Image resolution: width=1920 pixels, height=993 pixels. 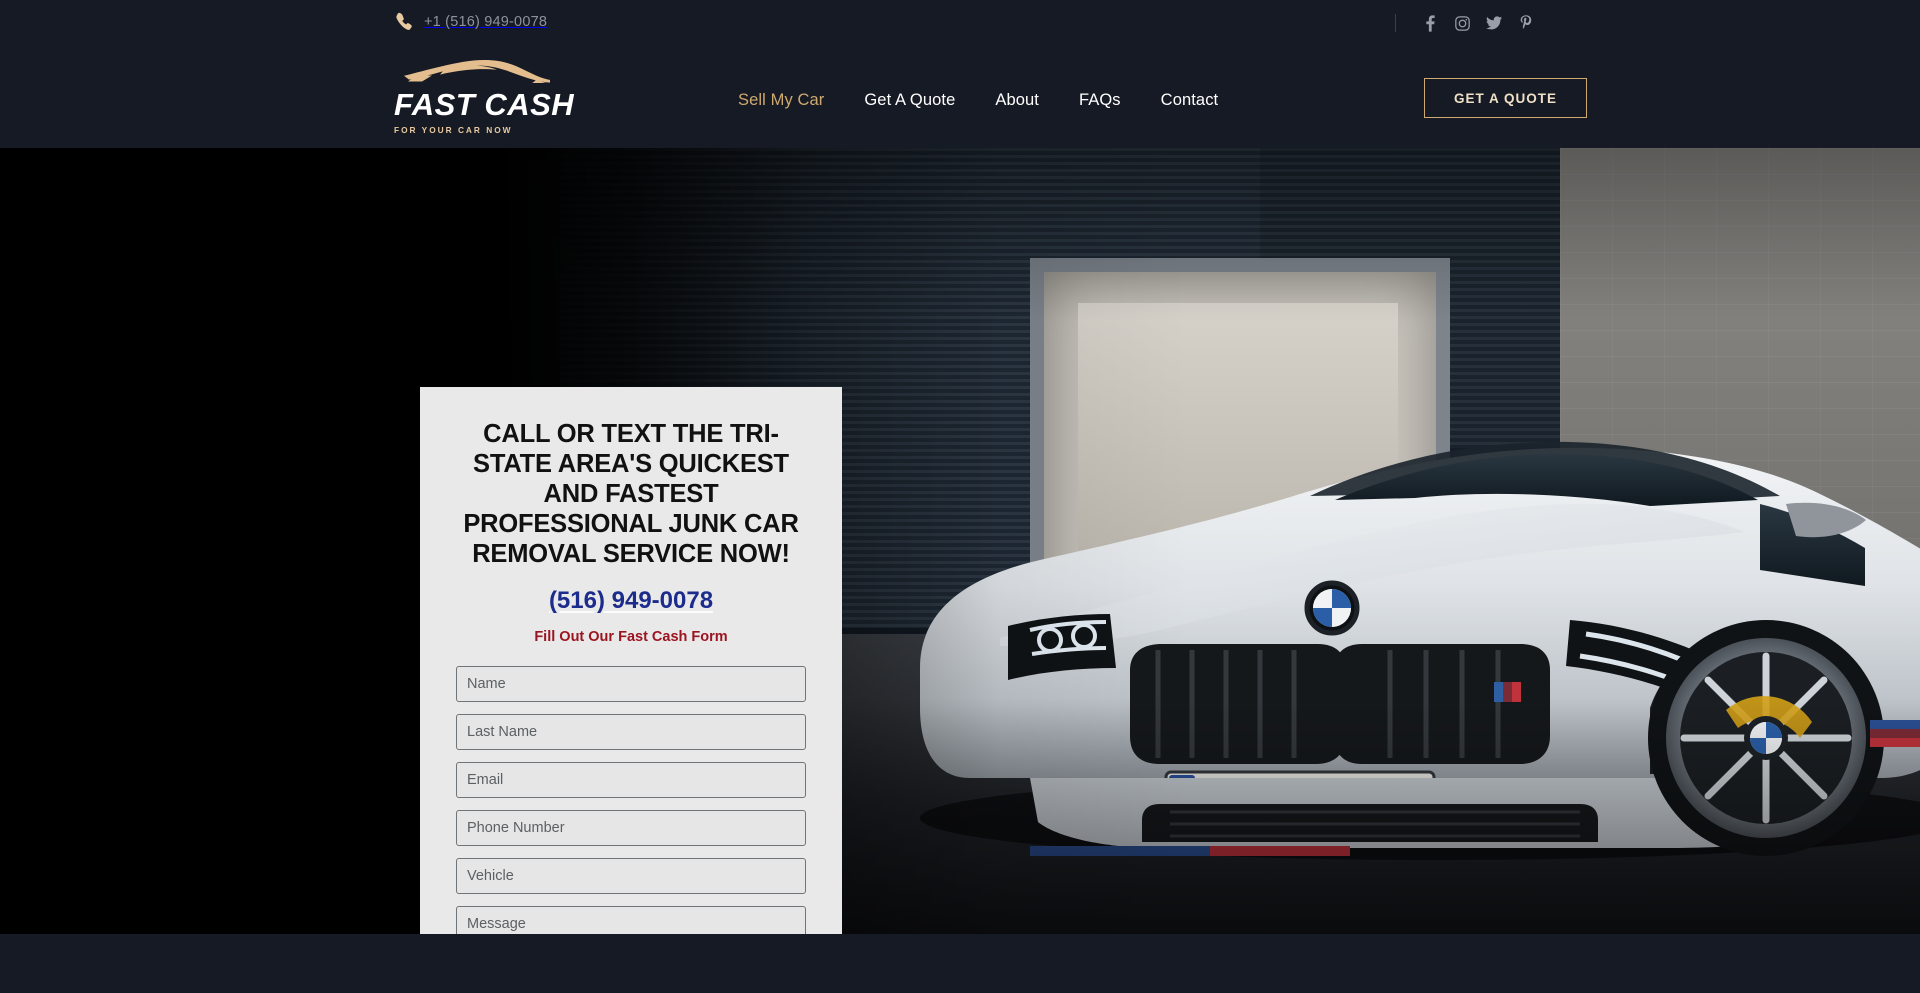 I want to click on social-links, so click(x=1468, y=23).